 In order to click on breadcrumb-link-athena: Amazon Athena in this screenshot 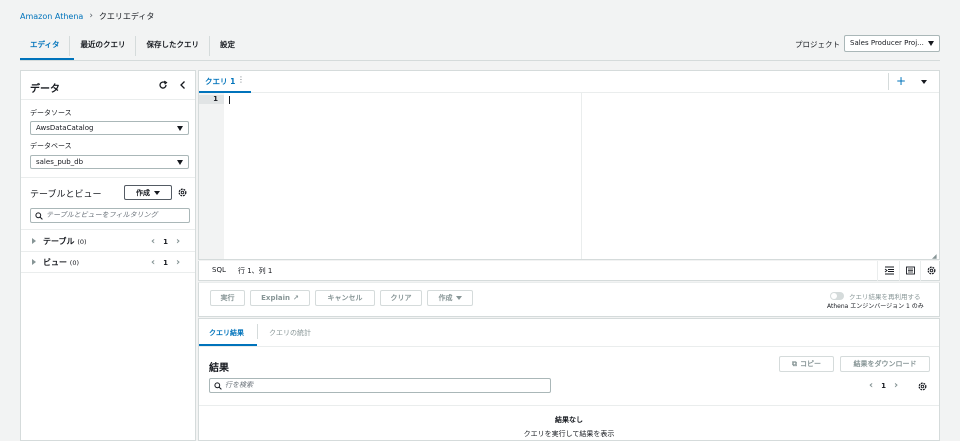, I will do `click(51, 16)`.